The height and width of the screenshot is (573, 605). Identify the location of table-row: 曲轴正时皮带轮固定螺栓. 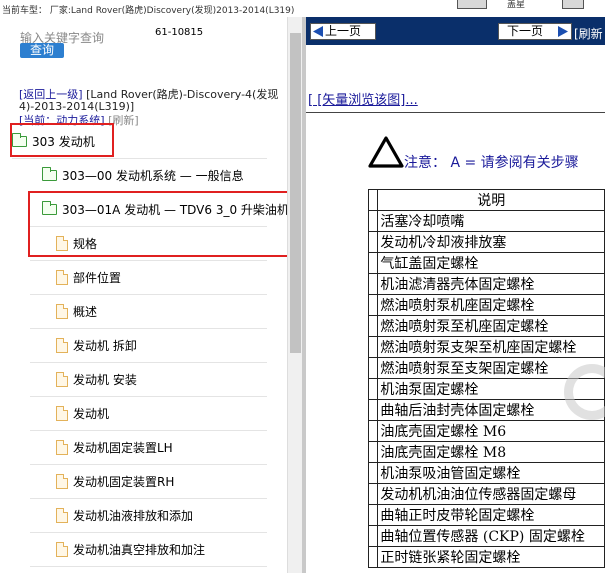
(486, 515).